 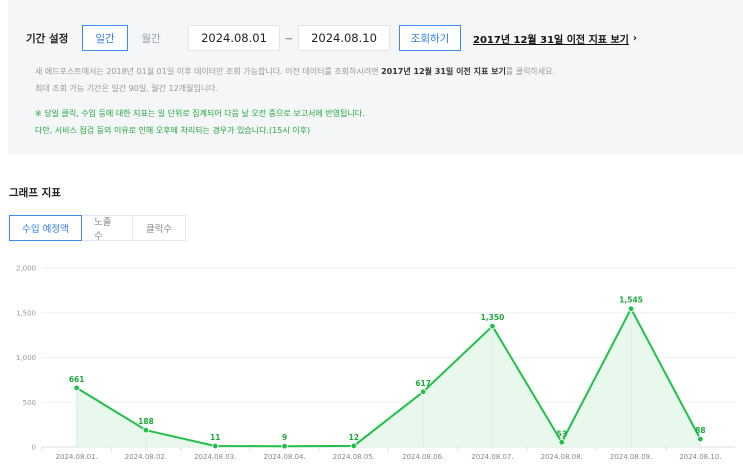 What do you see at coordinates (493, 317) in the screenshot?
I see `data-label: 1,350` at bounding box center [493, 317].